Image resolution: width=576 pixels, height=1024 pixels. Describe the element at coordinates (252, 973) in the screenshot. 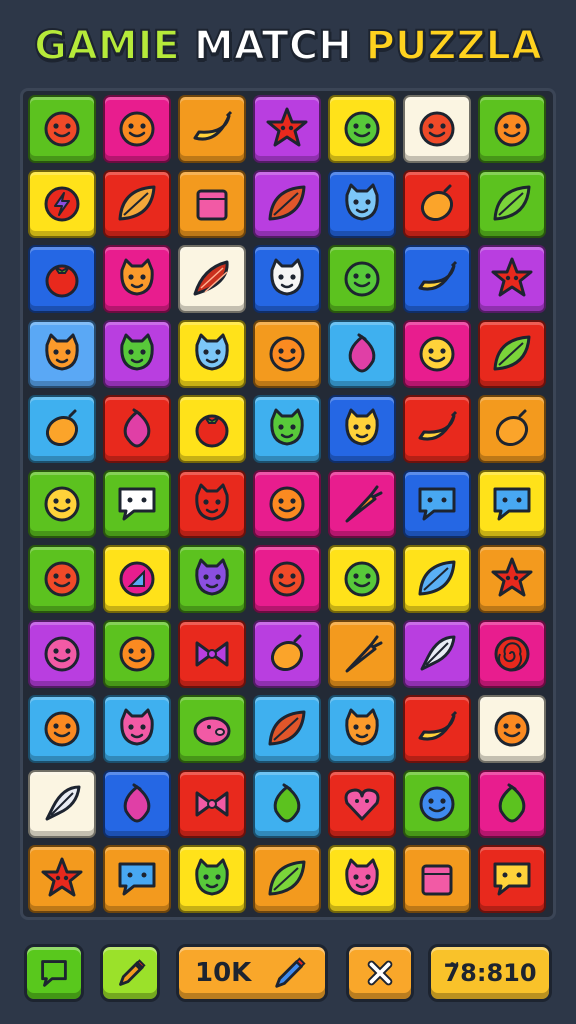

I see `score-display: 10K` at that location.